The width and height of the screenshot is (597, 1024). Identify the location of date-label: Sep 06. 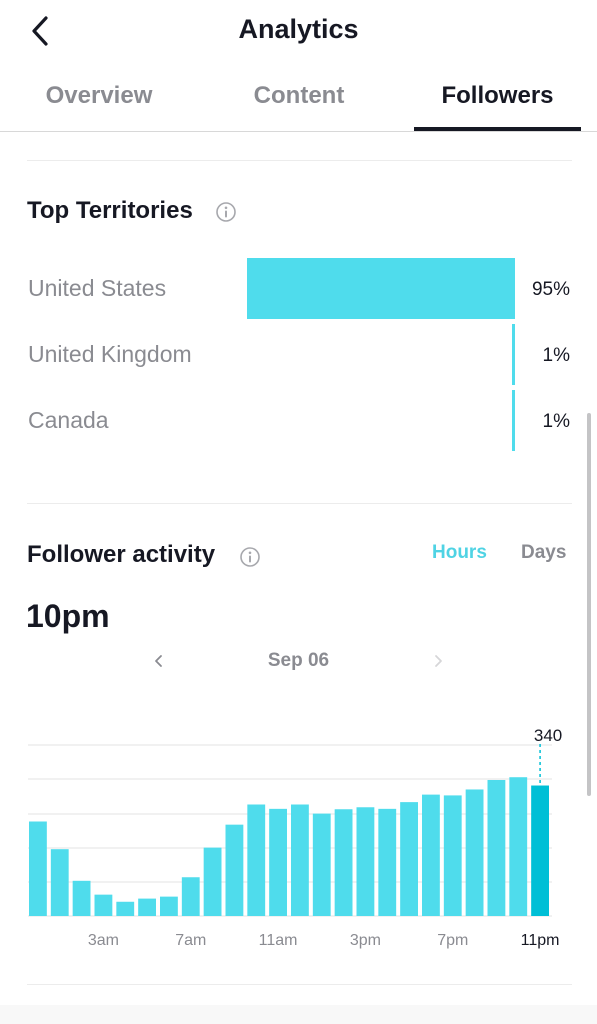
(298, 660).